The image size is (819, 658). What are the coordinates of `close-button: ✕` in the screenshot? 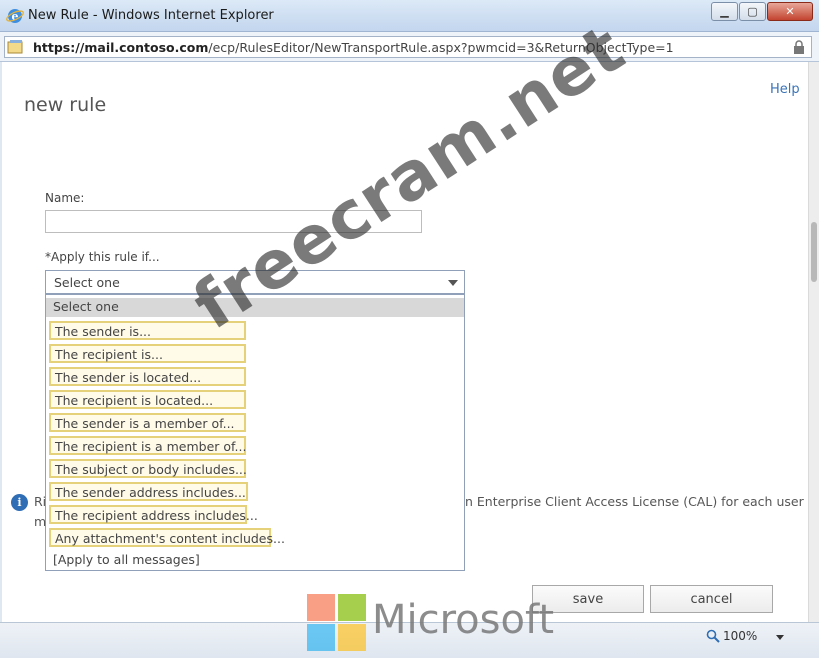 It's located at (790, 11).